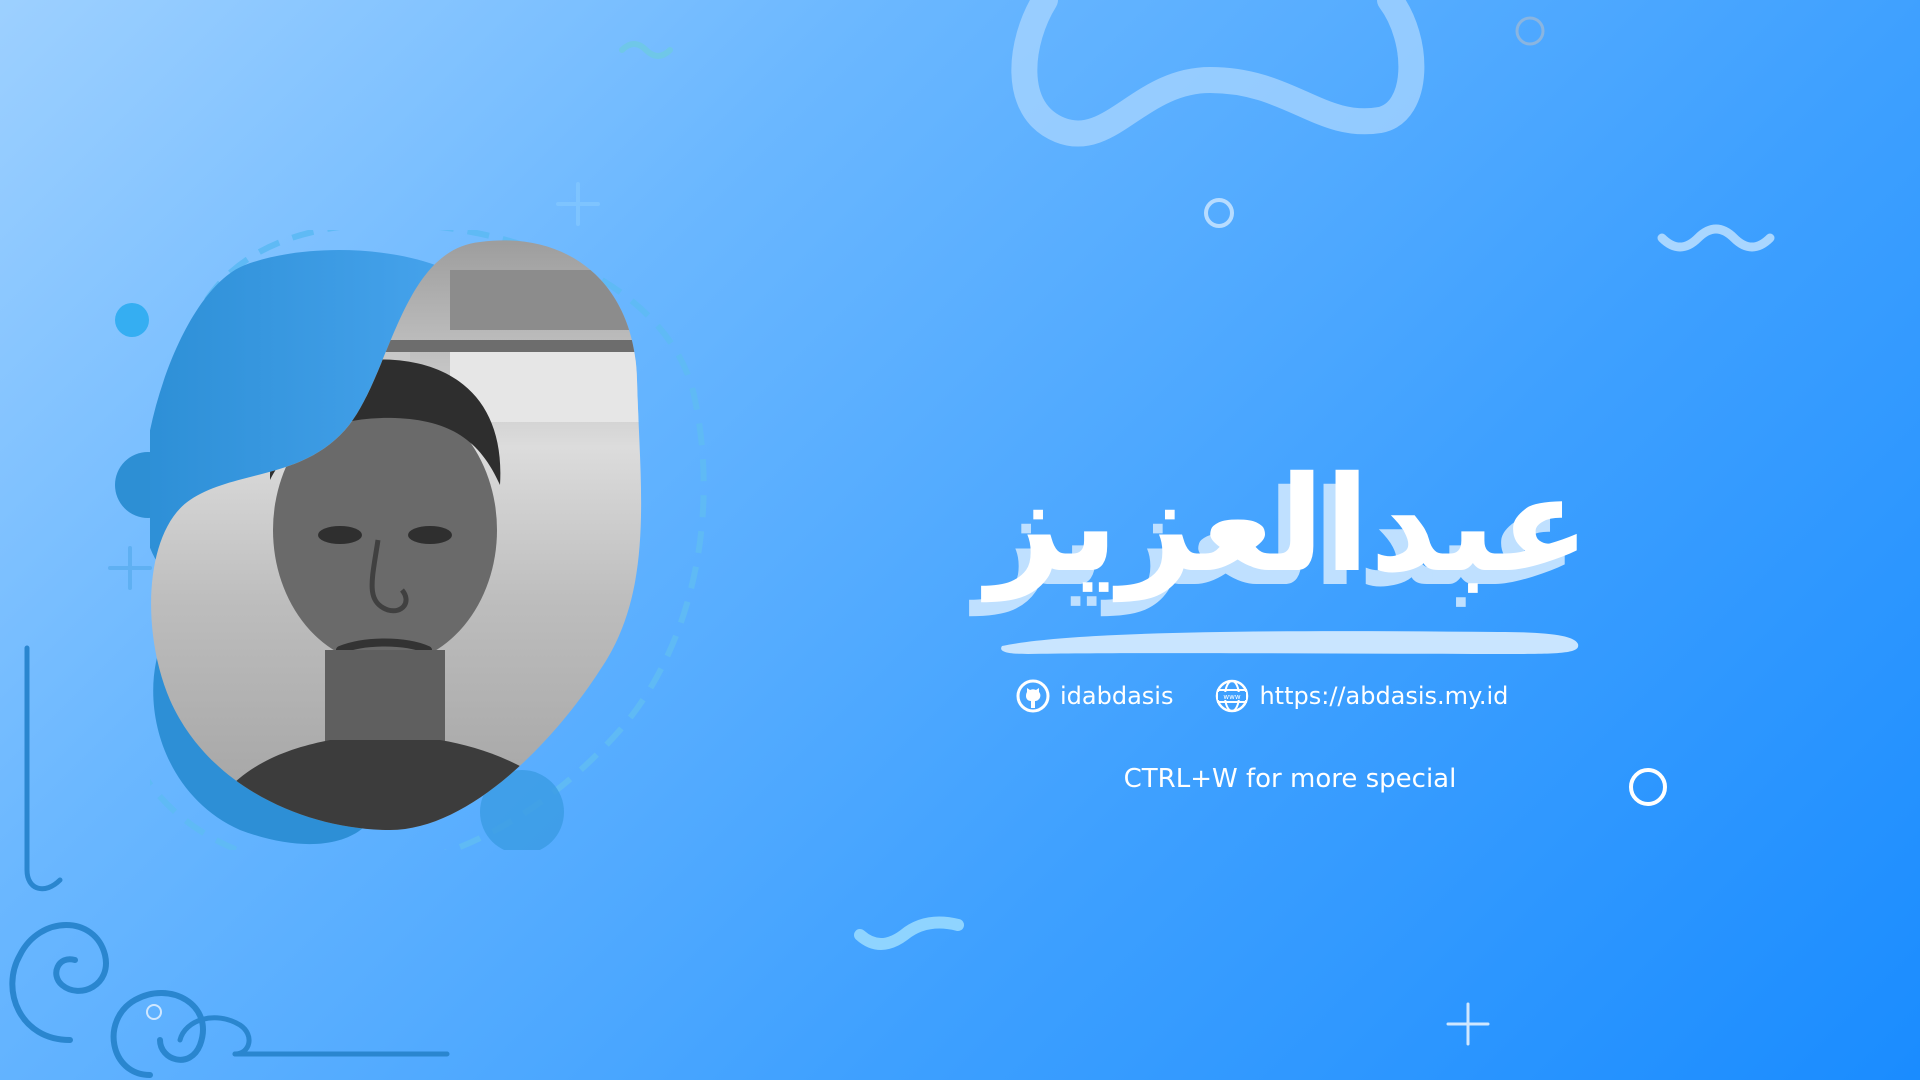  Describe the element at coordinates (1290, 779) in the screenshot. I see `tagline: CTRL+W for more special` at that location.